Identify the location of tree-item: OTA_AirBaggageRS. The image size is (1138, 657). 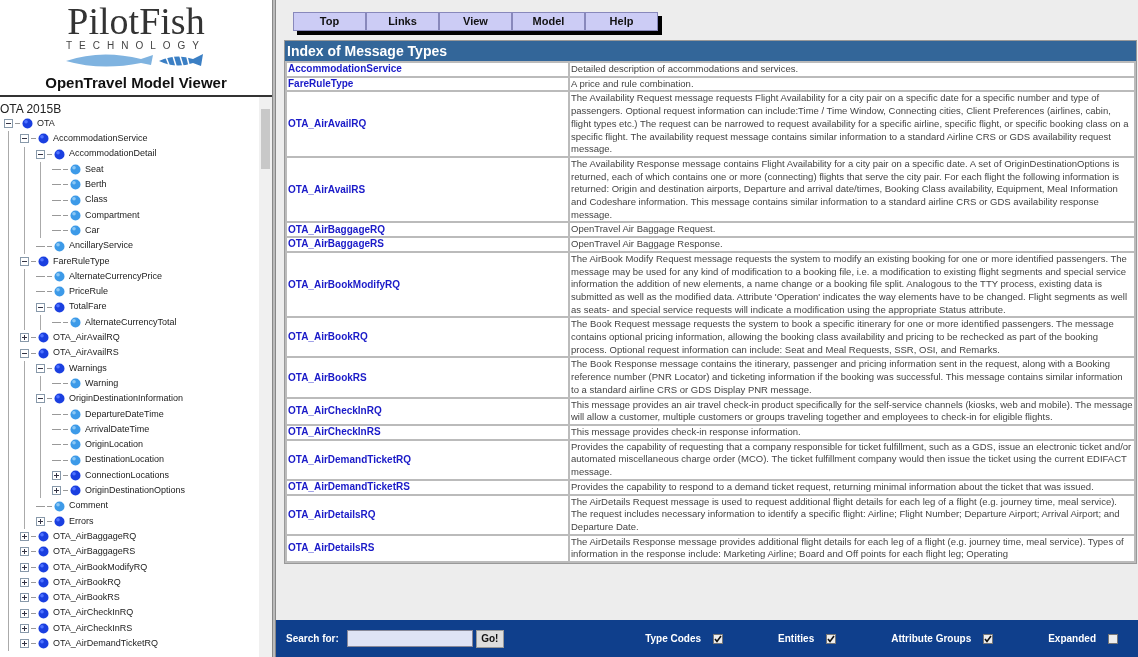
(94, 552).